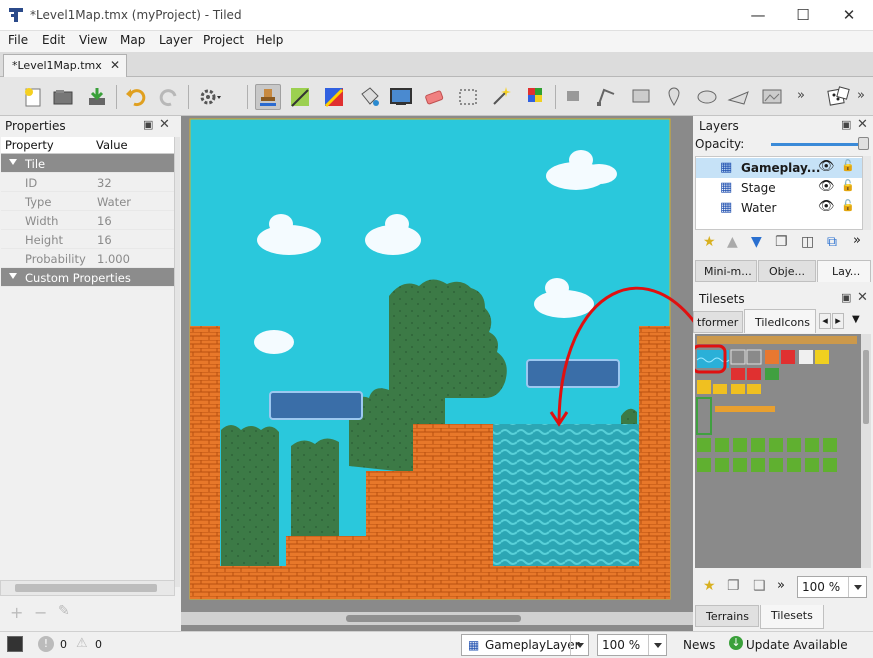 The image size is (873, 658). What do you see at coordinates (801, 95) in the screenshot?
I see `toolbar-overflow-icon: »` at bounding box center [801, 95].